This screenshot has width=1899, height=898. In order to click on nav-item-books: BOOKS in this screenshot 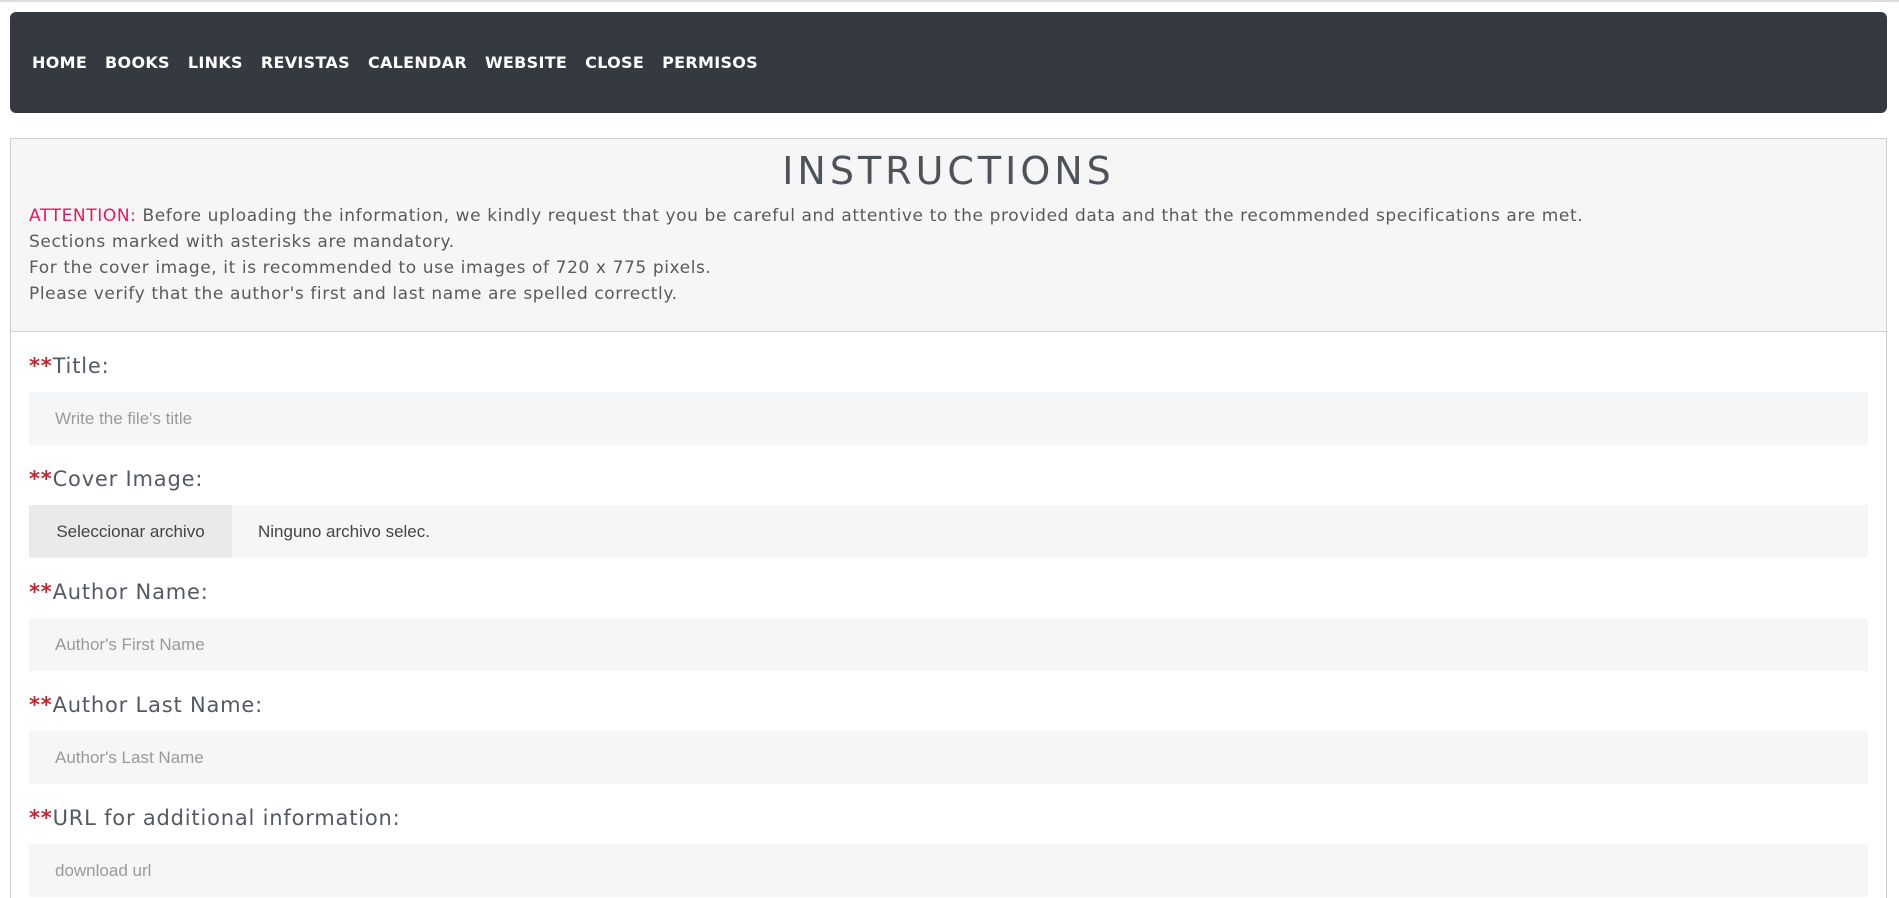, I will do `click(137, 62)`.